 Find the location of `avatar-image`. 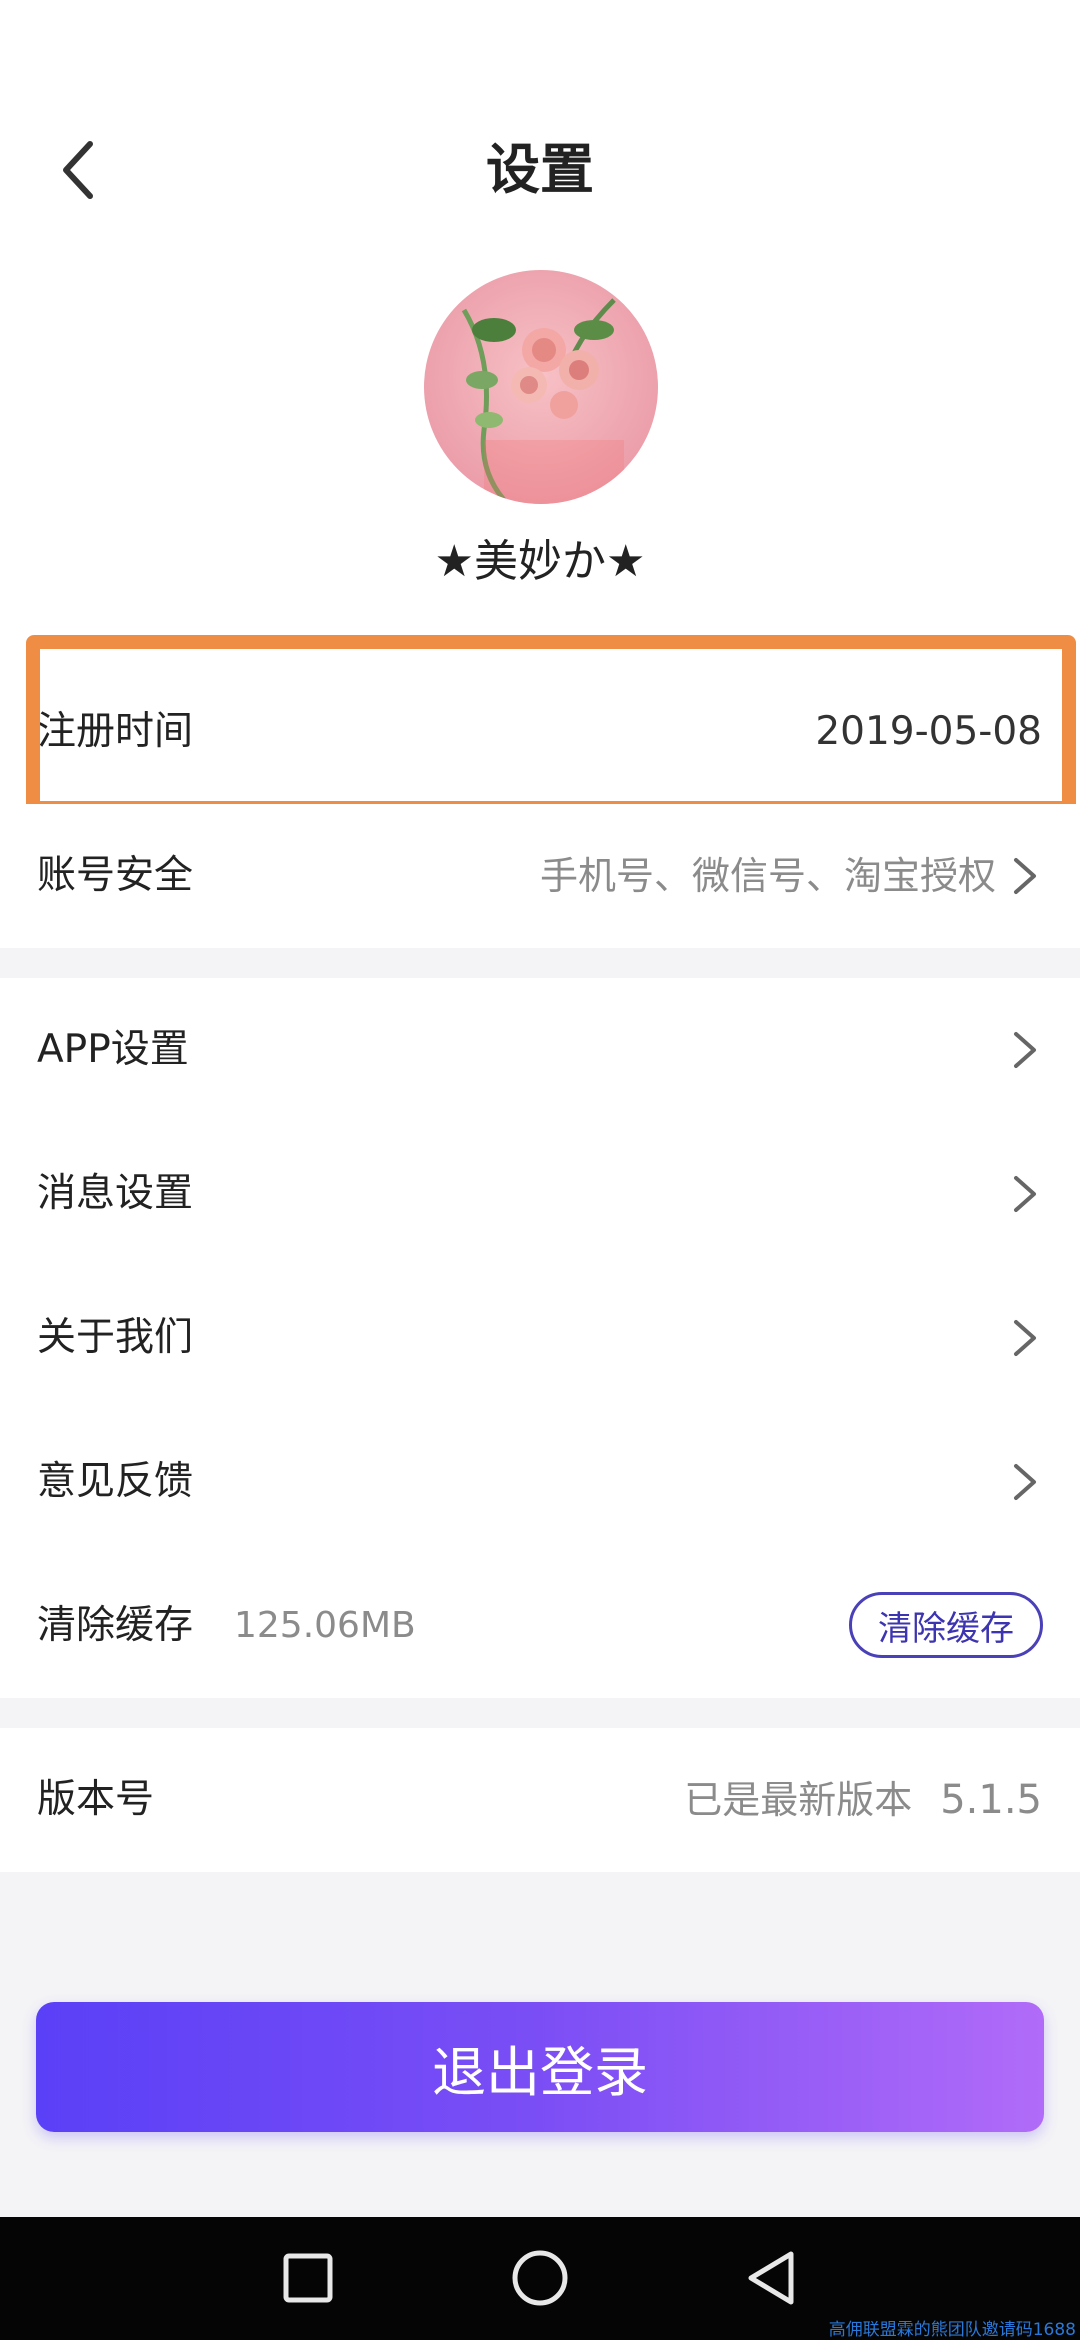

avatar-image is located at coordinates (541, 387).